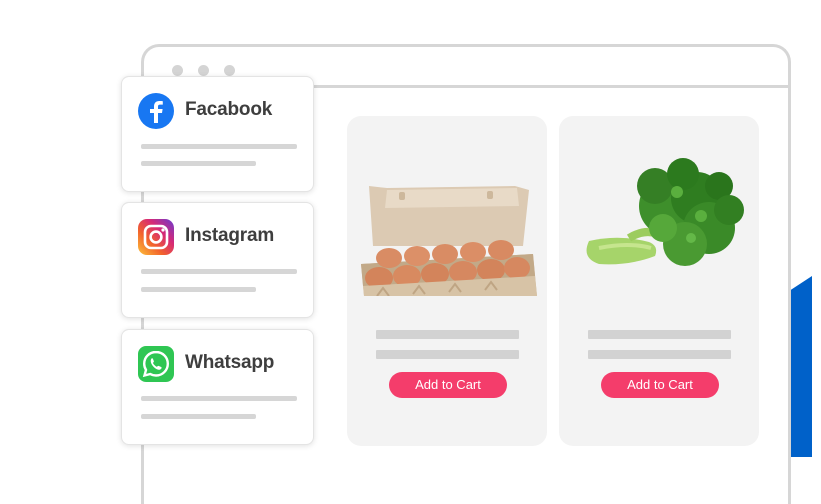 This screenshot has width=821, height=504. Describe the element at coordinates (217, 134) in the screenshot. I see `social-card-facebook: Facabook` at that location.